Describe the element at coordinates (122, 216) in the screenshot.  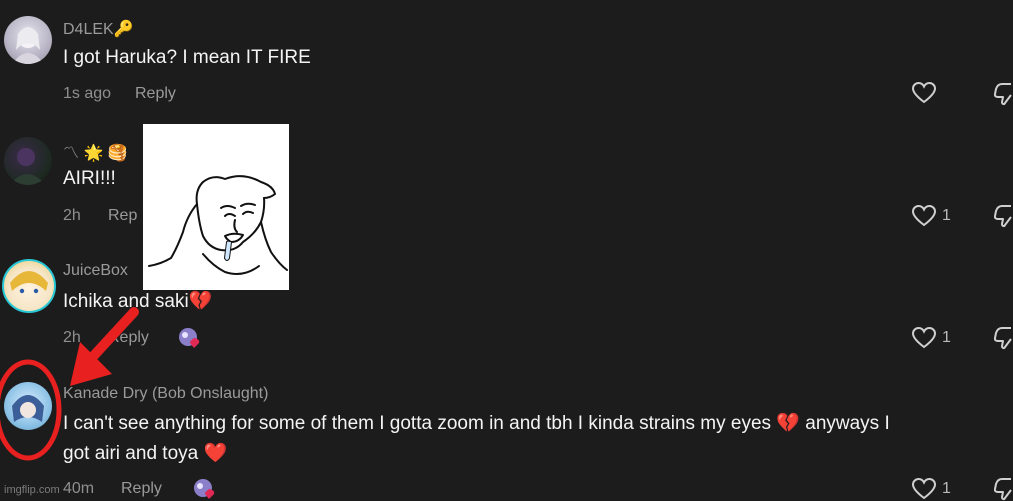
I see `reply-button: Rep` at that location.